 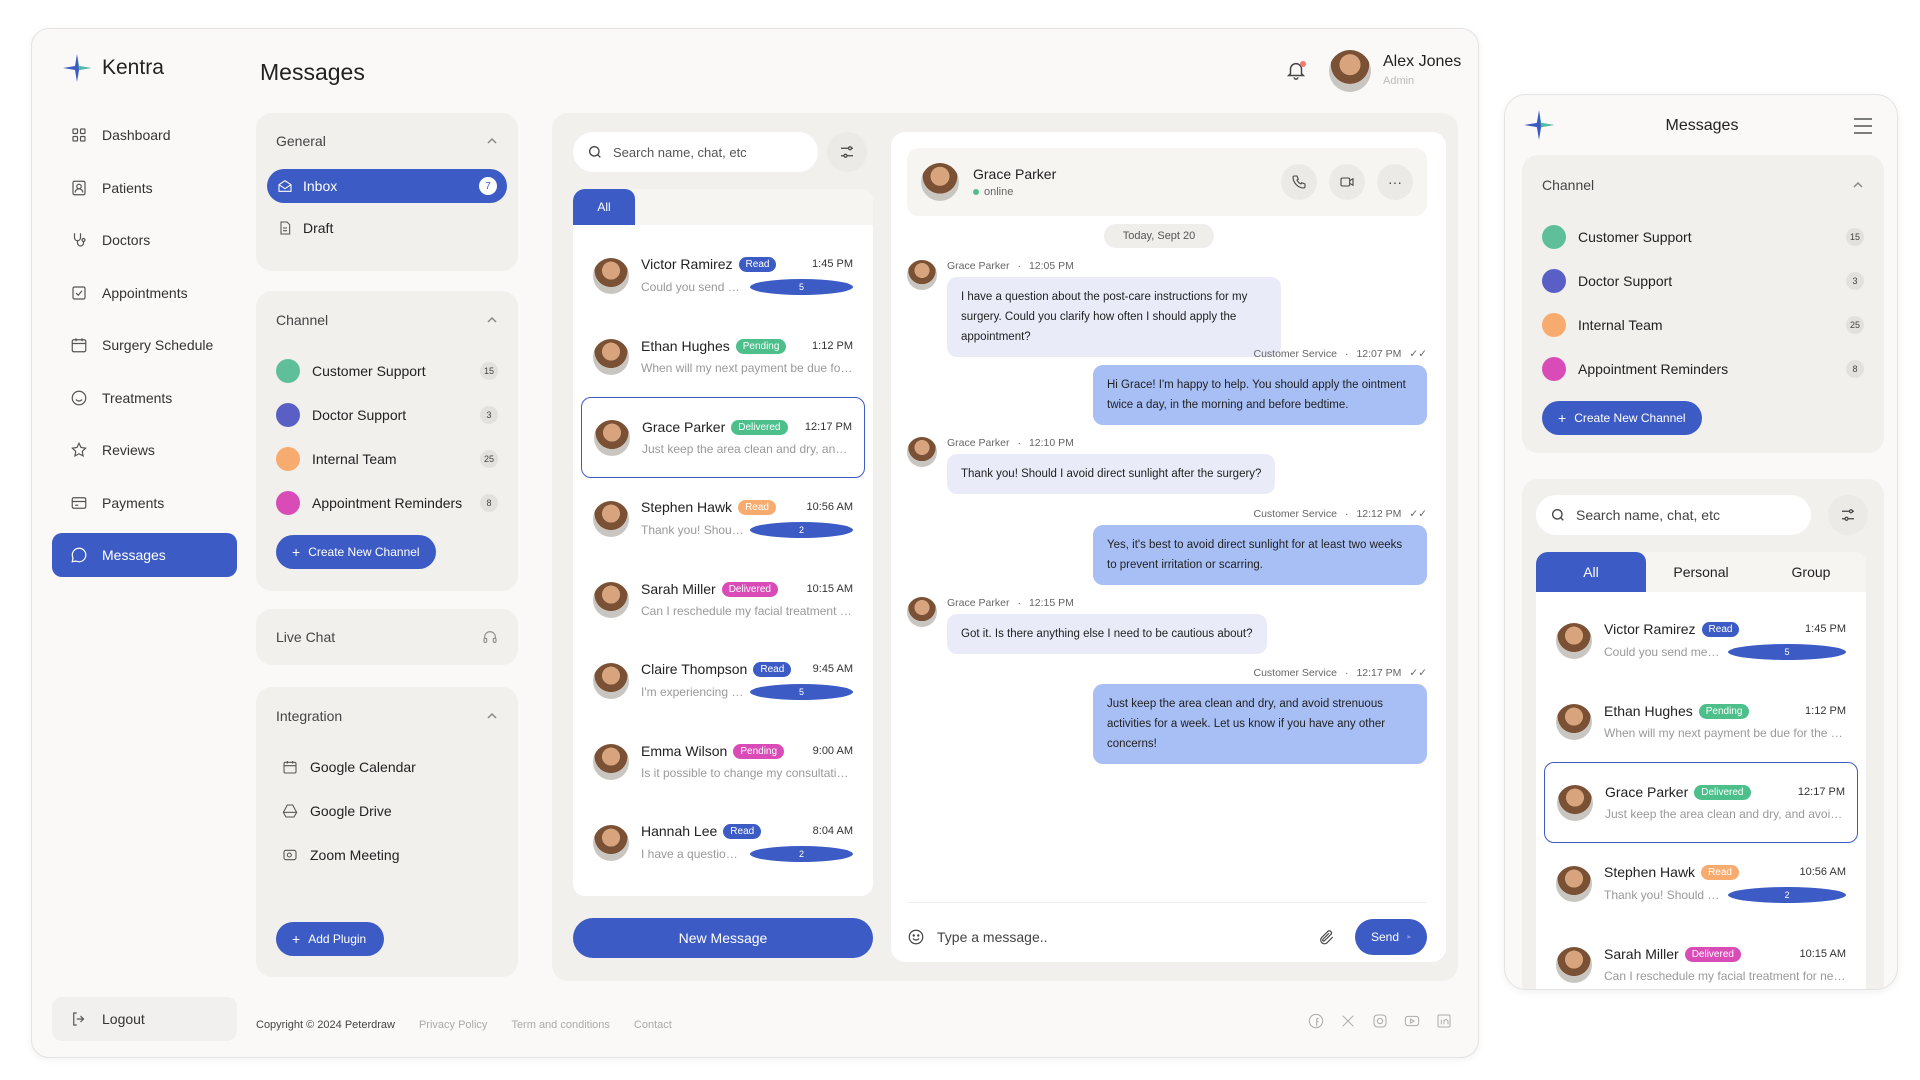 I want to click on facebook-icon, so click(x=1316, y=1021).